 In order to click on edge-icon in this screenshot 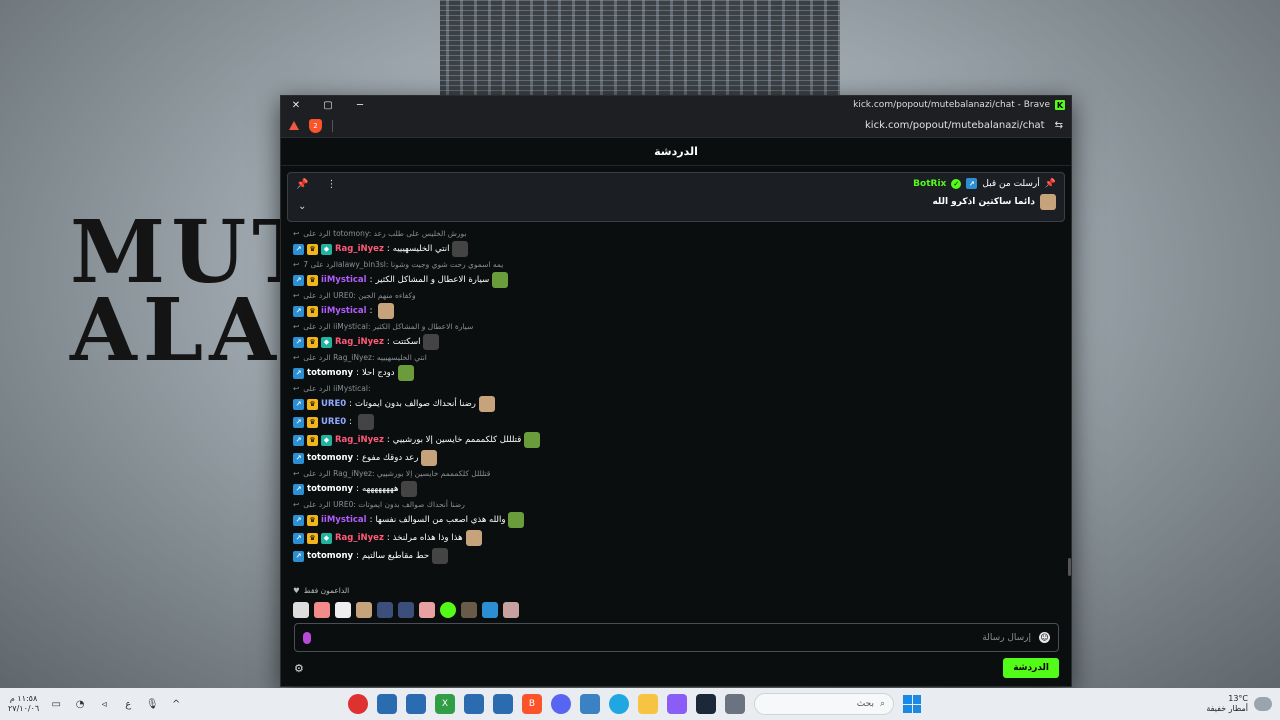, I will do `click(619, 704)`.